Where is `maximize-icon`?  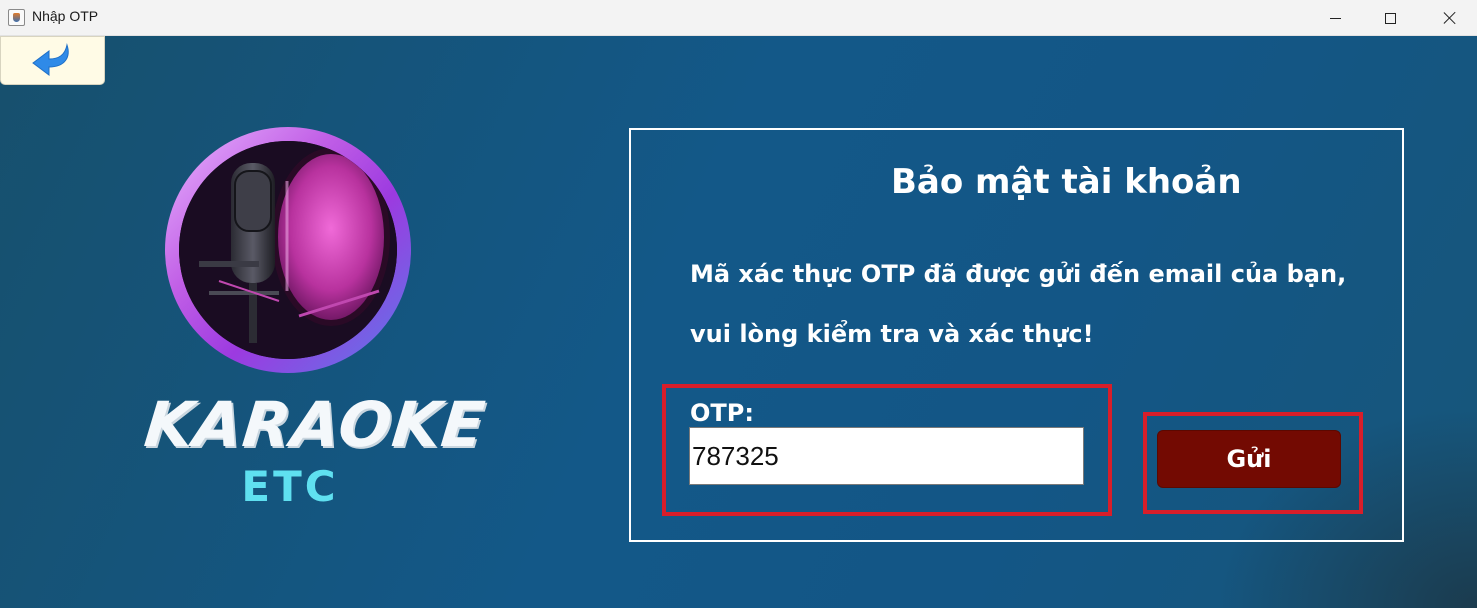 maximize-icon is located at coordinates (1390, 18).